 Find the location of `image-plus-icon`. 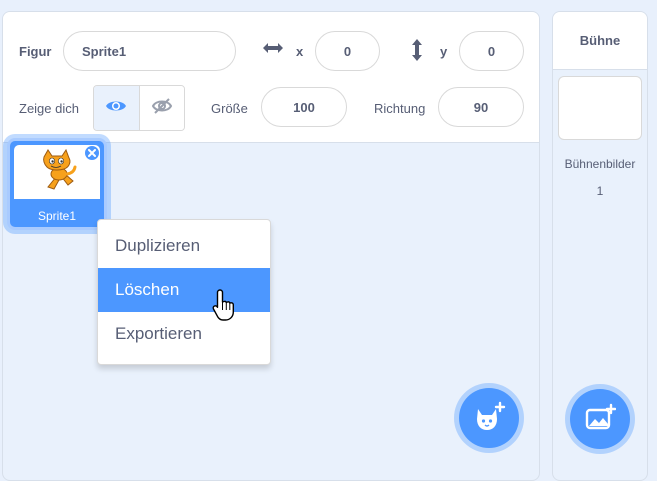

image-plus-icon is located at coordinates (600, 419).